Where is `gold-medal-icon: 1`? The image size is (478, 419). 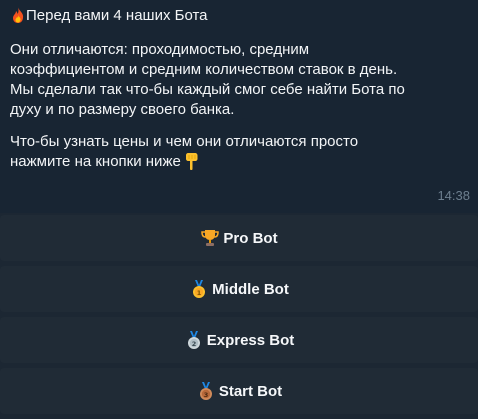 gold-medal-icon: 1 is located at coordinates (199, 289).